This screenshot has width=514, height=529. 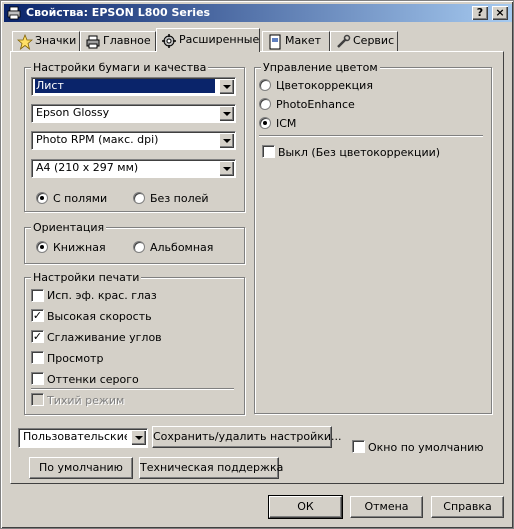 What do you see at coordinates (37, 378) in the screenshot?
I see `grayscale-checkbox` at bounding box center [37, 378].